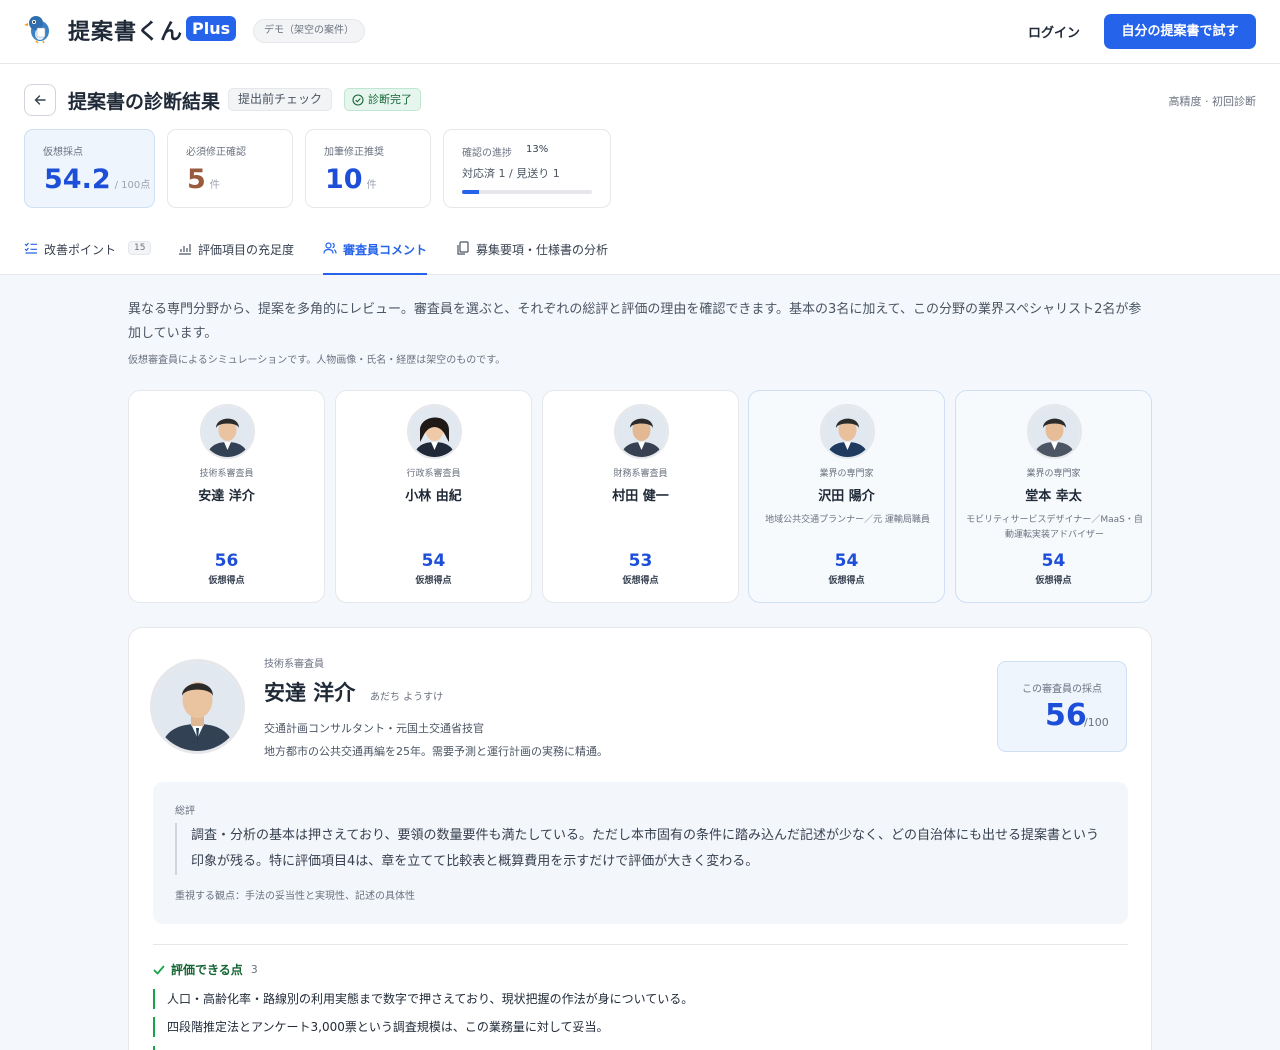 This screenshot has width=1280, height=1050. Describe the element at coordinates (640, 252) in the screenshot. I see `tab-bar: 改善ポイント 15 評価項目の充足度 審査員コメント 募集要項・仕様書の分析` at that location.